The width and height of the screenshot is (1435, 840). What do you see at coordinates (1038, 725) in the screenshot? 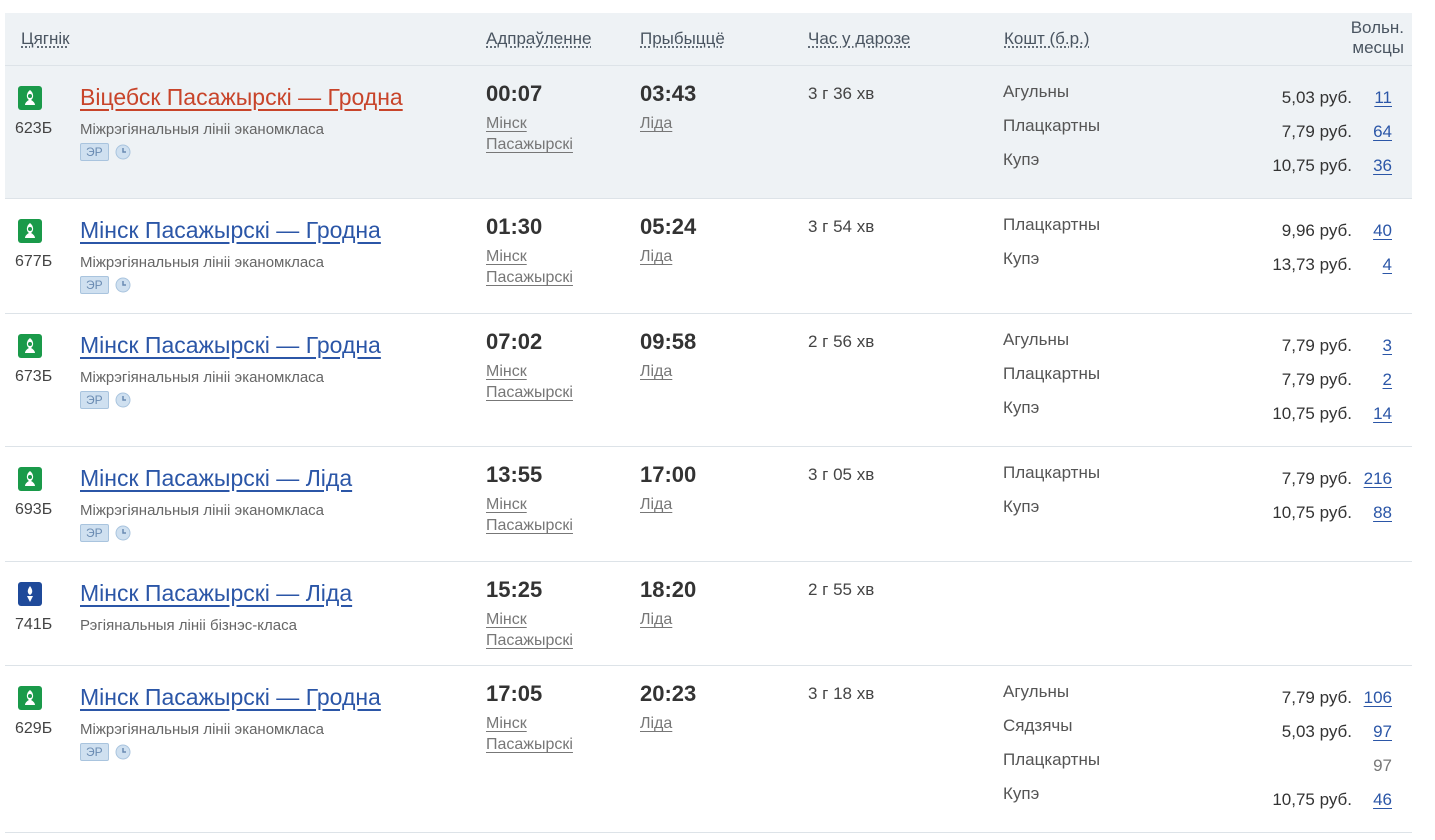
I see `class-name: Сядзячы` at bounding box center [1038, 725].